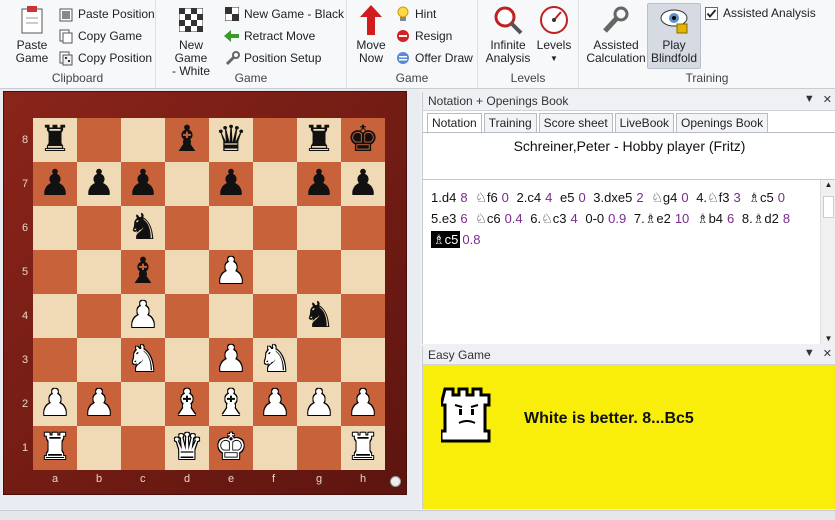 The width and height of the screenshot is (835, 520). Describe the element at coordinates (454, 123) in the screenshot. I see `tab-notation: Notation` at that location.